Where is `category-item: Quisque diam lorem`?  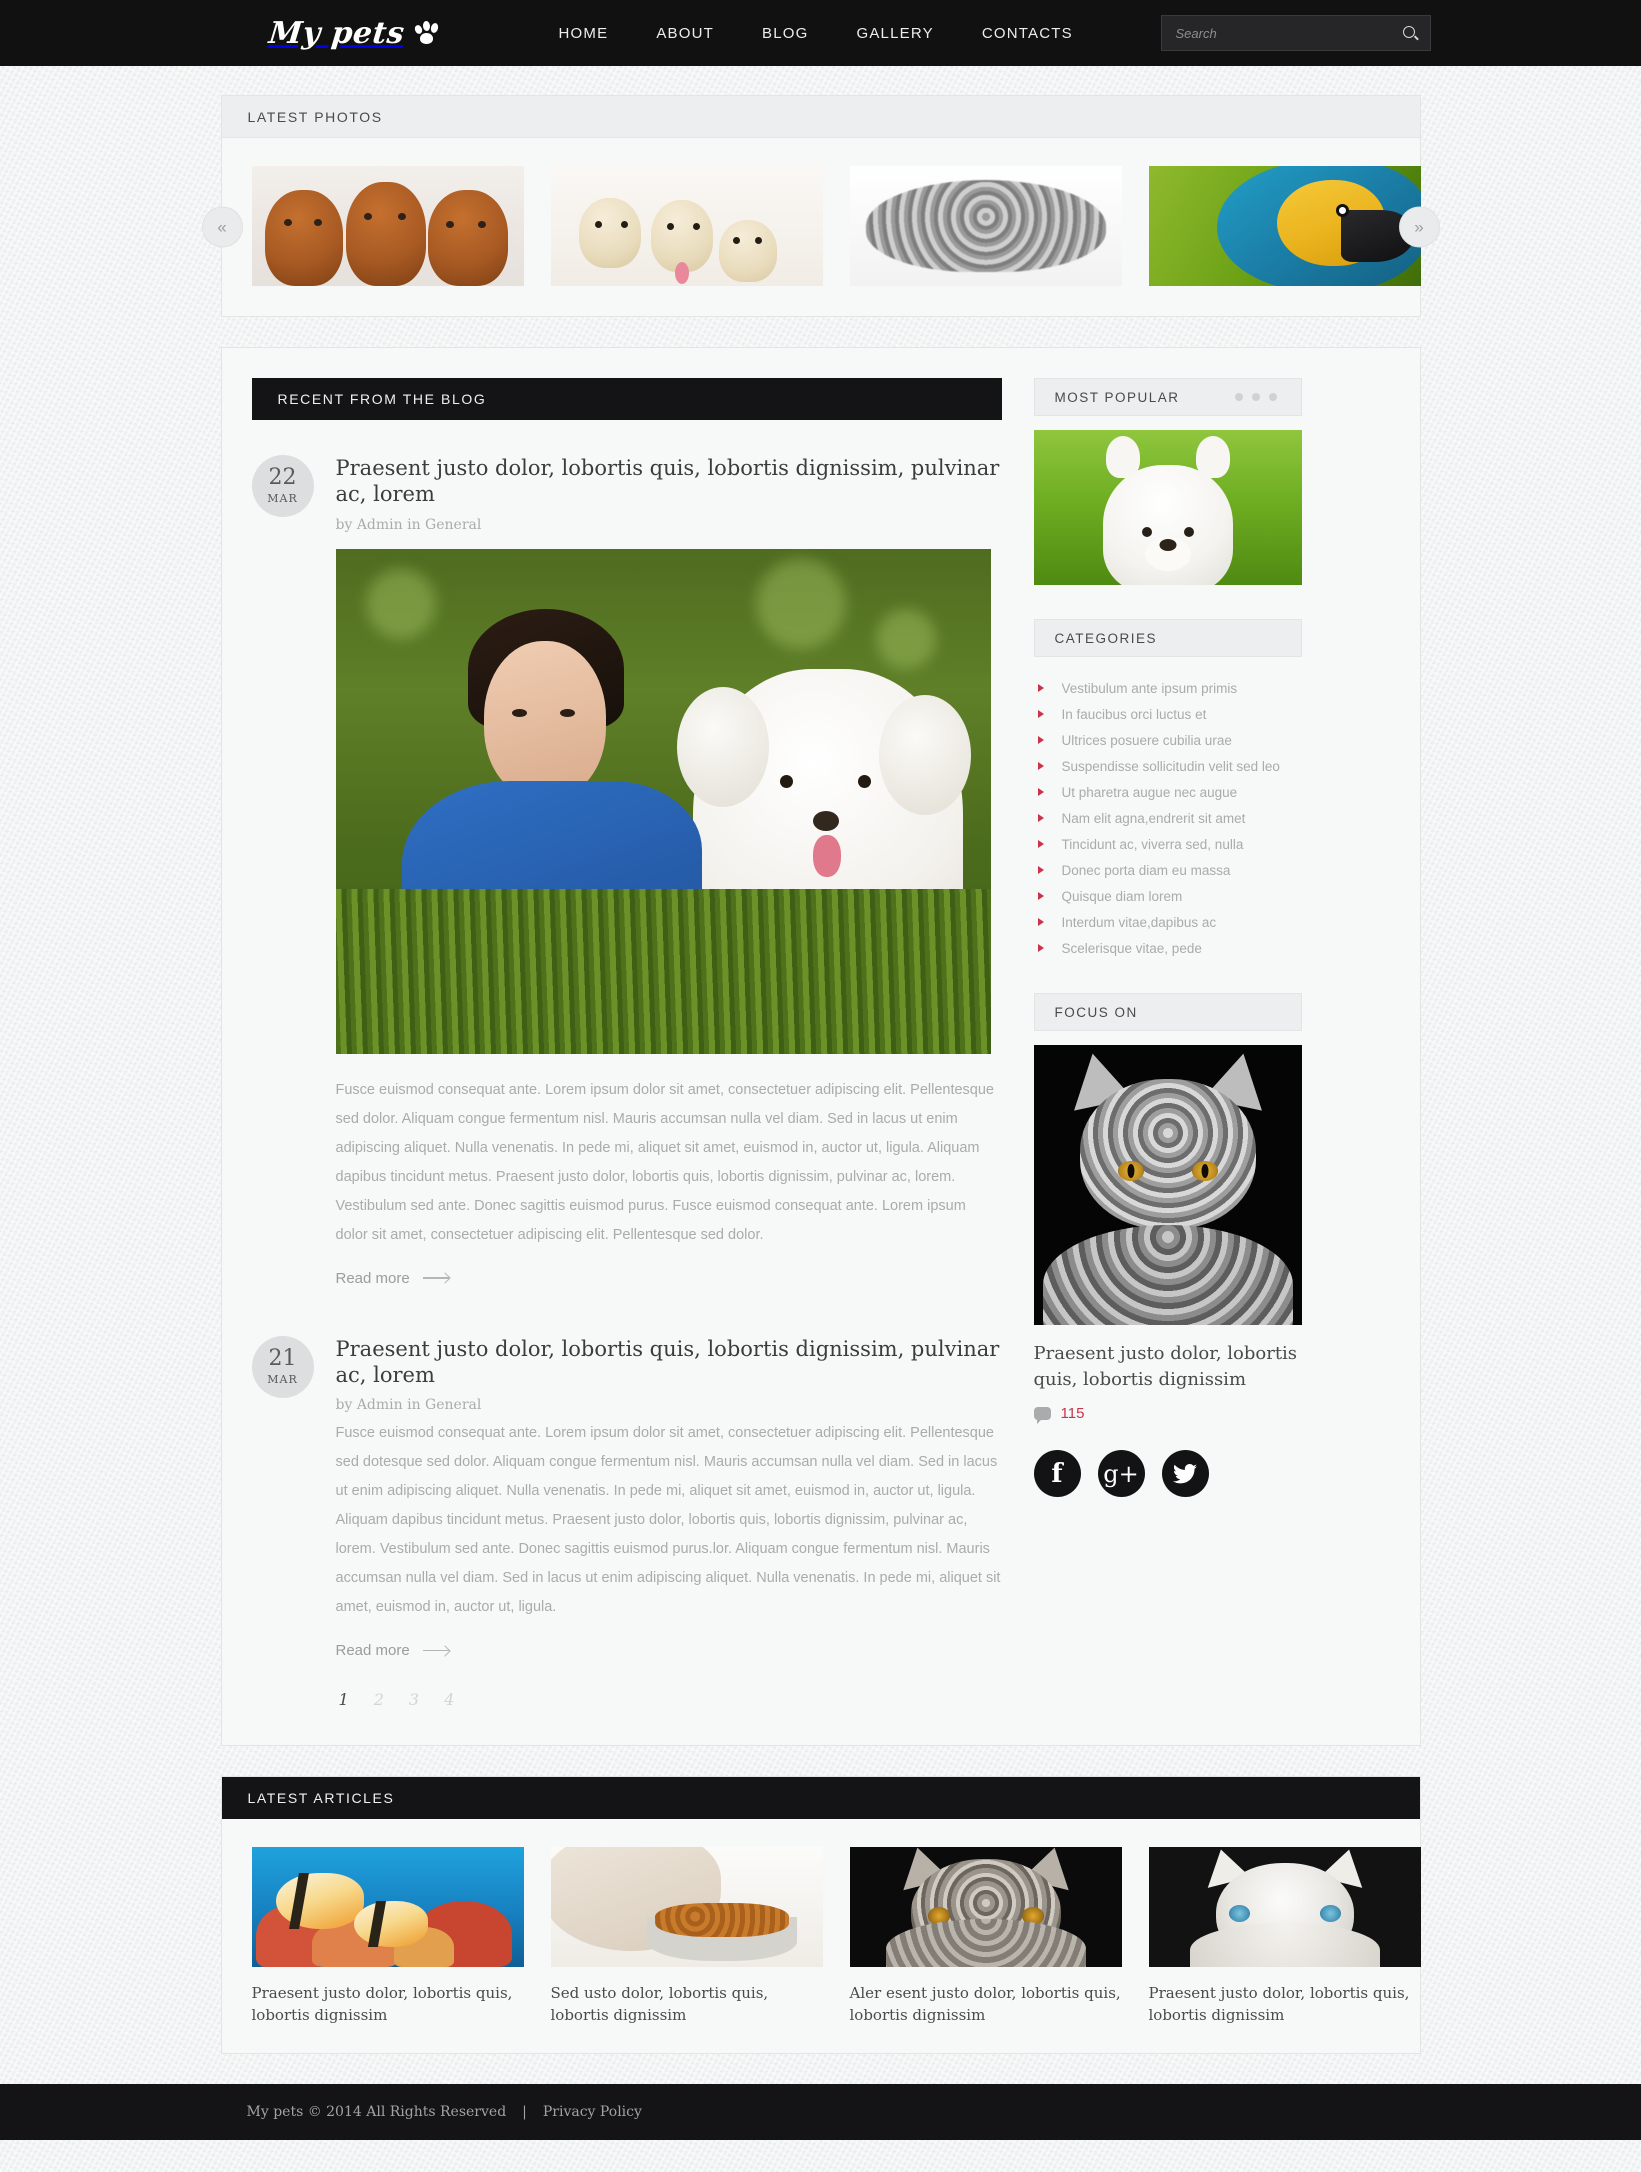
category-item: Quisque diam lorem is located at coordinates (1168, 896).